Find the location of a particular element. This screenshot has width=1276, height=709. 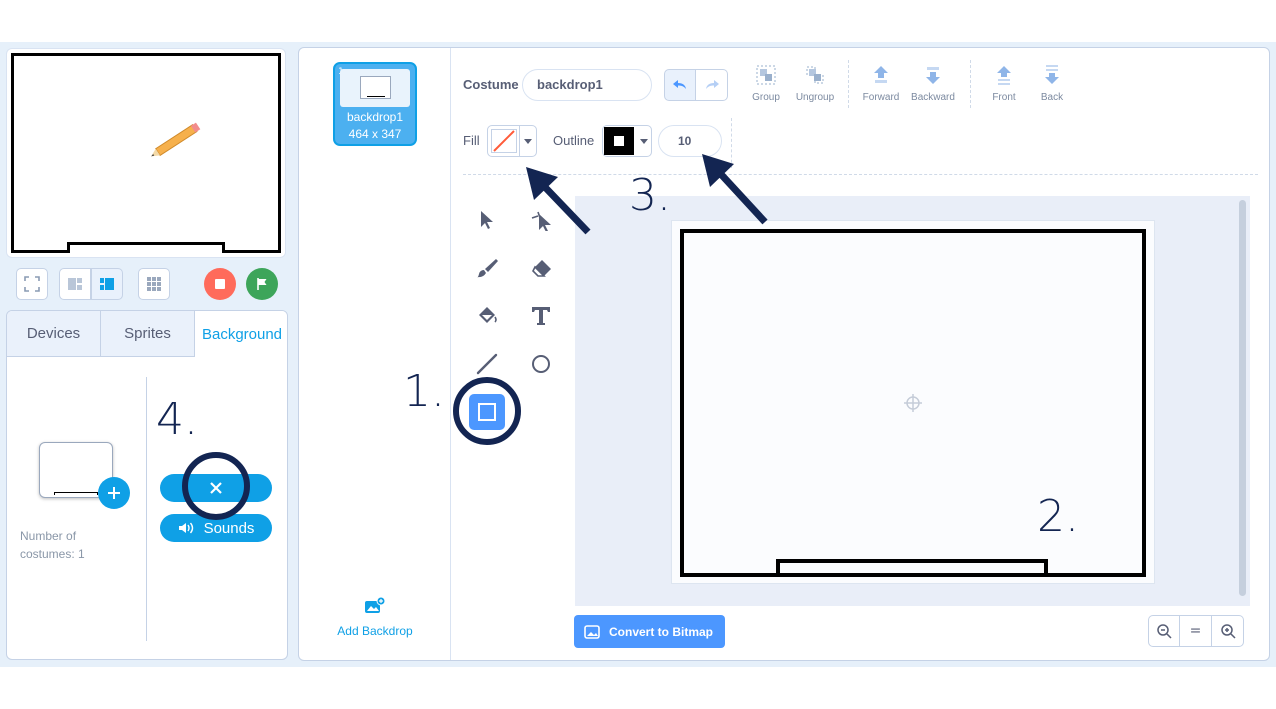

line-icon is located at coordinates (487, 364).